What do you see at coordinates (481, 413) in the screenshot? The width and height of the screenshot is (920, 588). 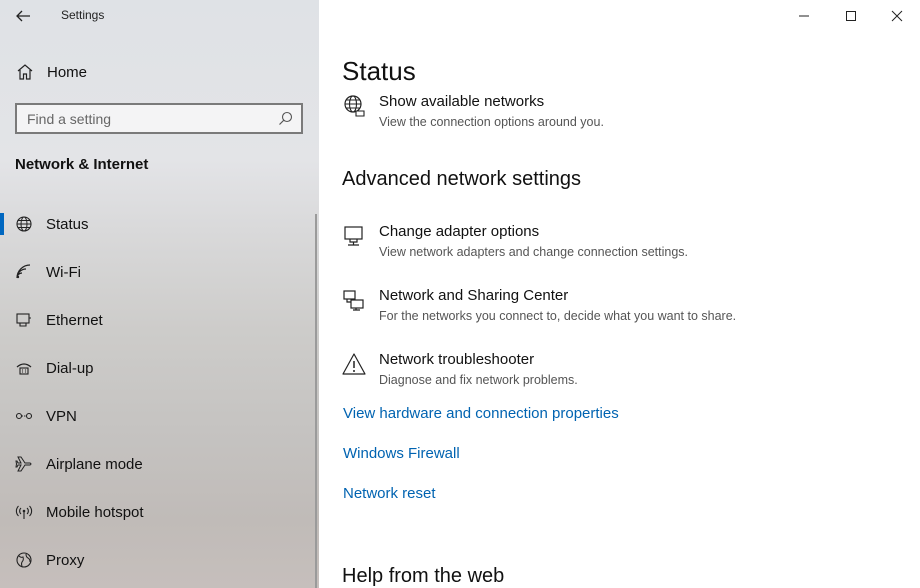 I see `view-hardware-link: View hardware and connection properties` at bounding box center [481, 413].